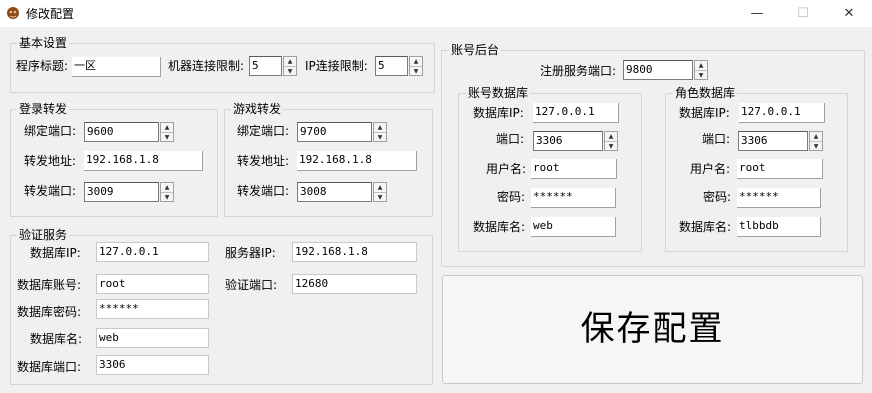 The height and width of the screenshot is (393, 872). I want to click on login-forward-port-input: 3009, so click(121, 192).